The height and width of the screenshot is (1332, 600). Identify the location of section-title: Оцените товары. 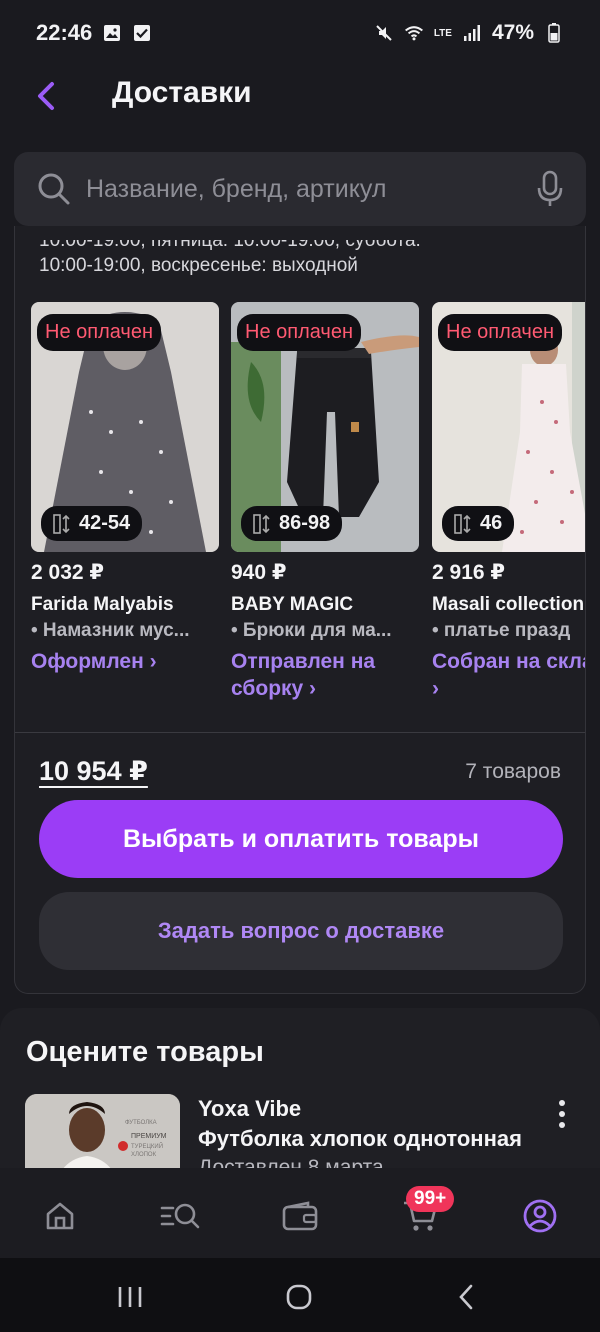
(145, 1052).